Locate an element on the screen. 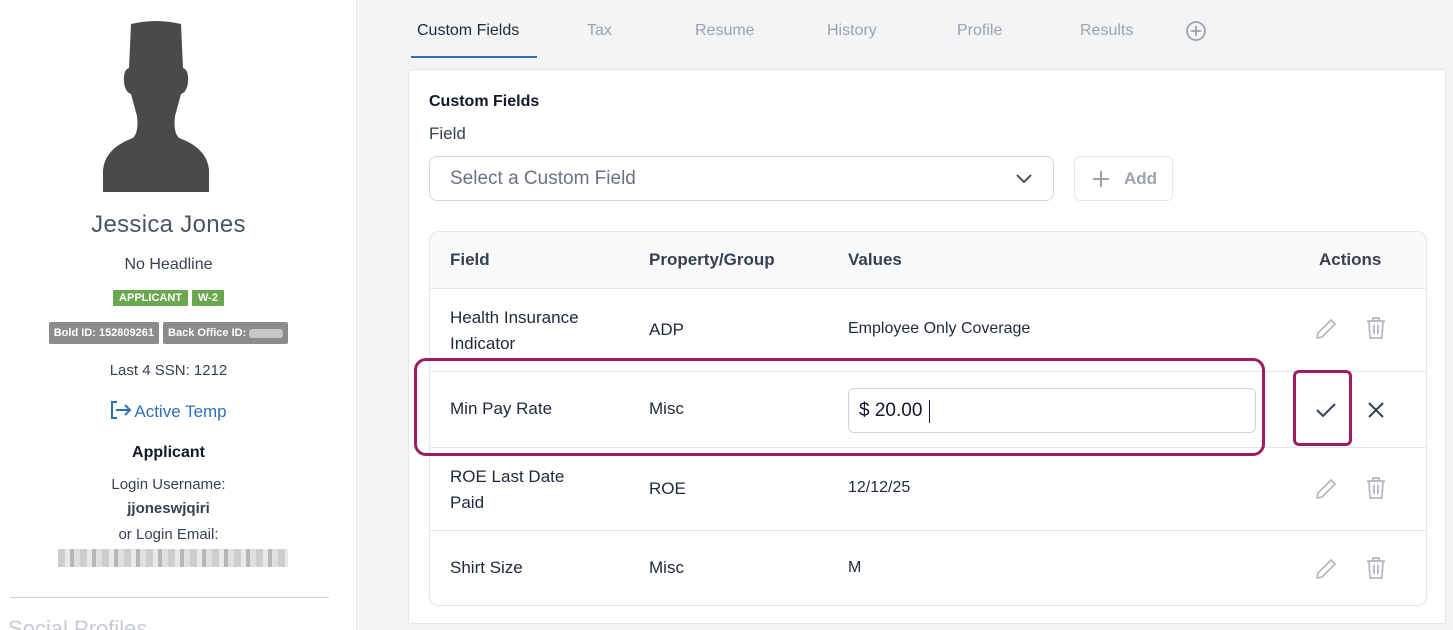 The image size is (1453, 630). login-username-label: Login Username: is located at coordinates (168, 484).